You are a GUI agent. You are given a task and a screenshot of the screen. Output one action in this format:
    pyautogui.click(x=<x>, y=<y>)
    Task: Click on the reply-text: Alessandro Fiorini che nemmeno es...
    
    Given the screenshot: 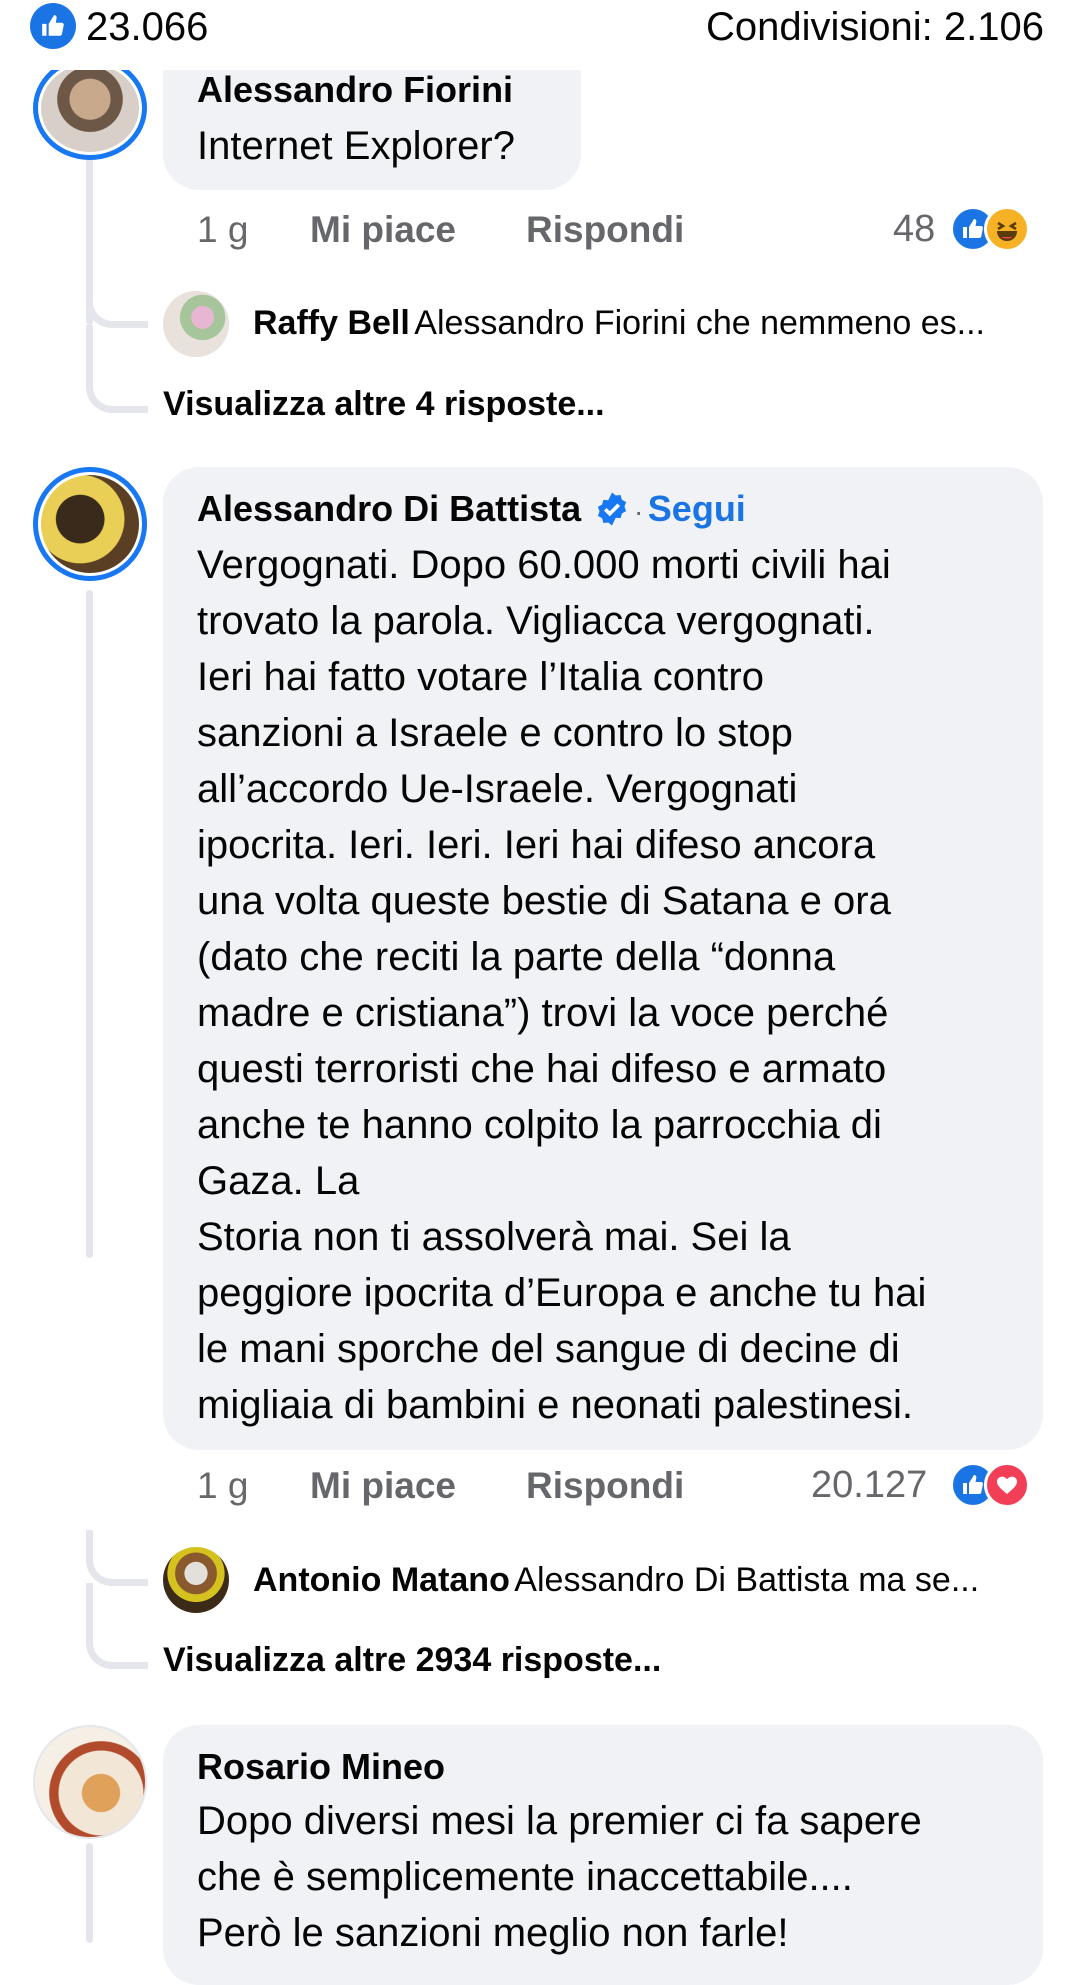 What is the action you would take?
    pyautogui.click(x=699, y=323)
    